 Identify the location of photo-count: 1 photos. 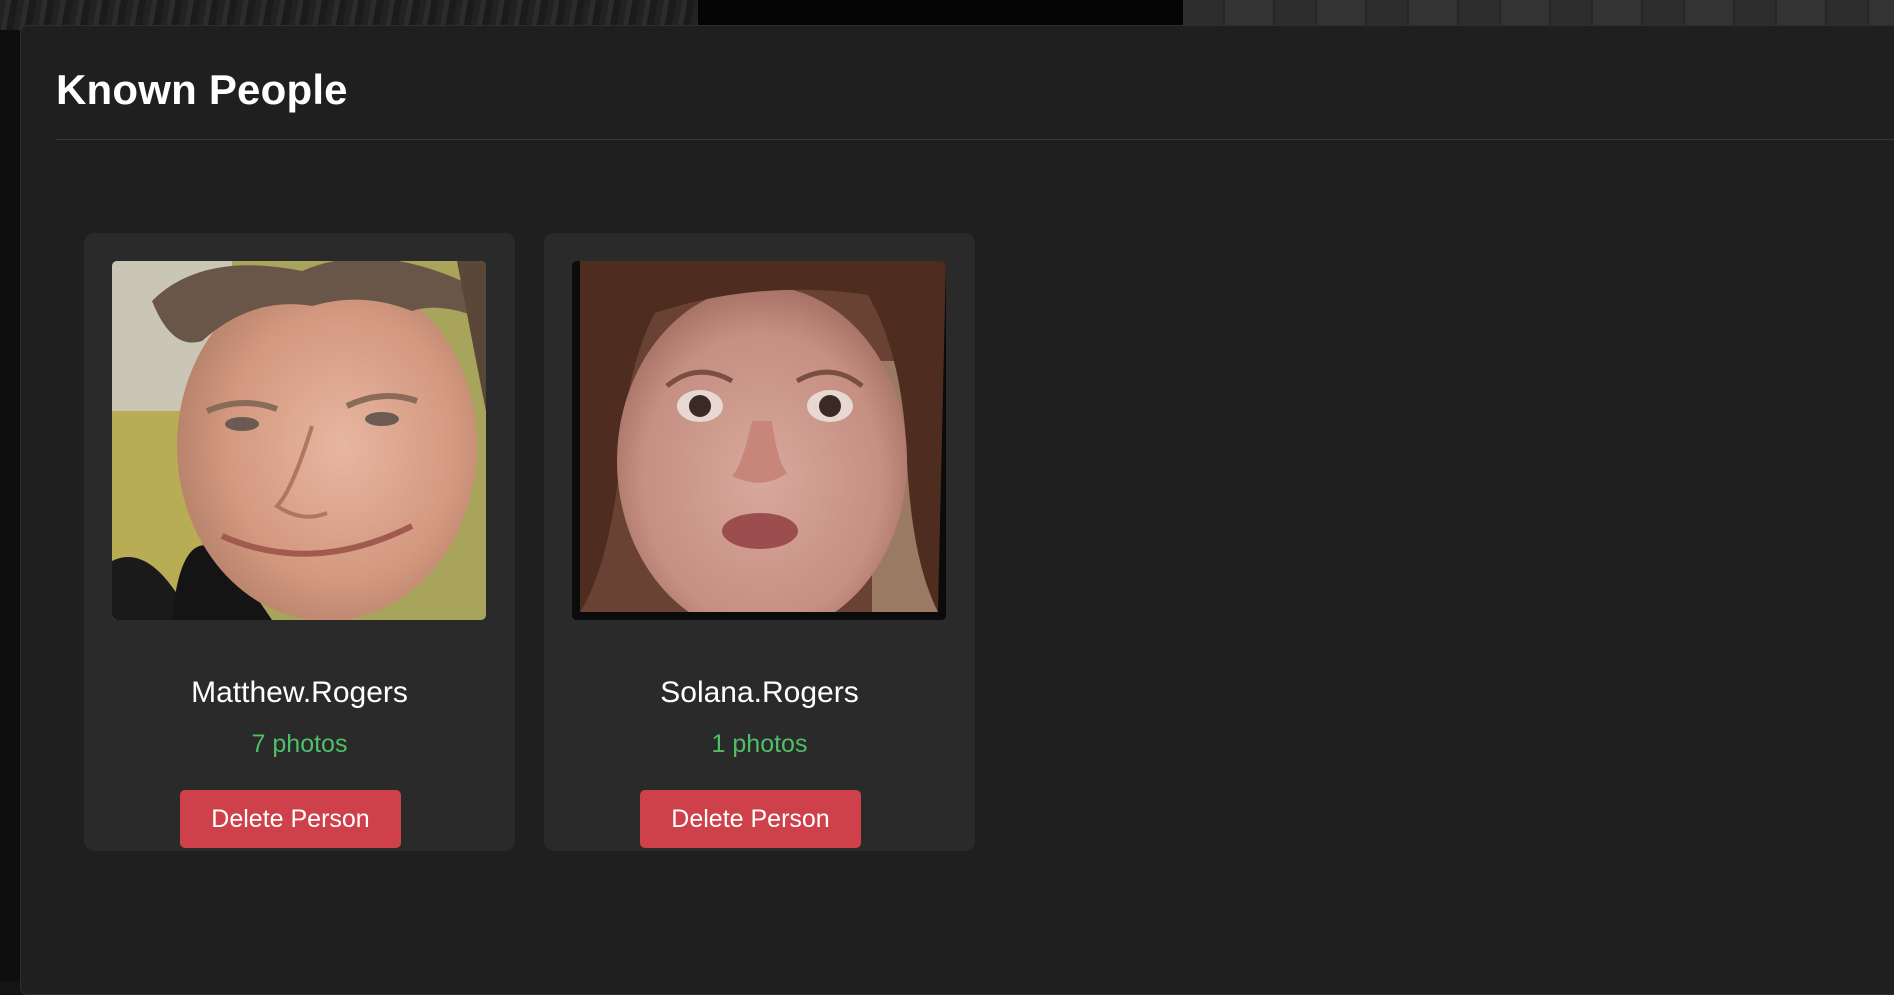
(759, 744).